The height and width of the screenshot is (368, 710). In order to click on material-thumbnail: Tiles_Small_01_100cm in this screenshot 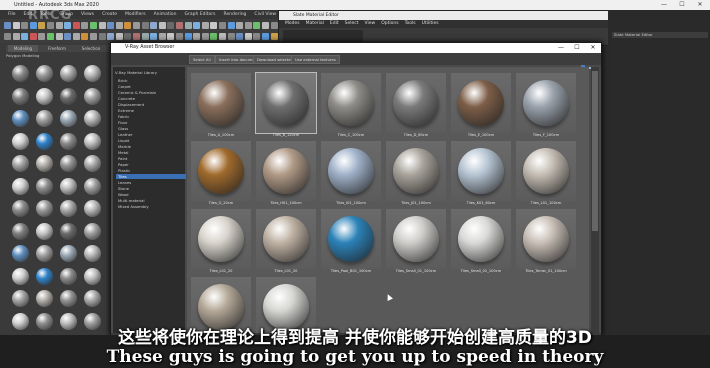, I will do `click(416, 242)`.